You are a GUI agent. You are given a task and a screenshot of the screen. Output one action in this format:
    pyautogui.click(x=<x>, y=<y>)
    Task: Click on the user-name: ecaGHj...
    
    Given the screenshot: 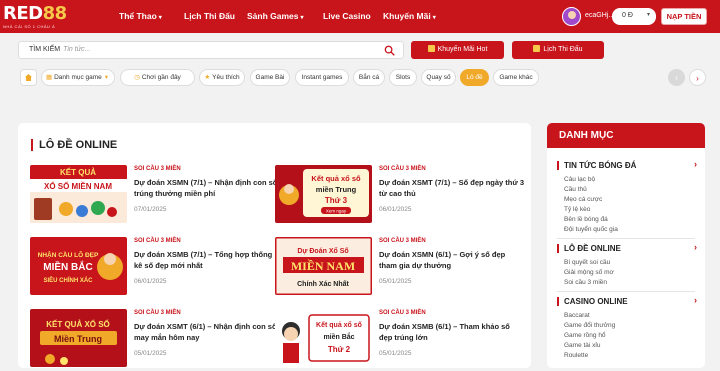 What is the action you would take?
    pyautogui.click(x=599, y=15)
    